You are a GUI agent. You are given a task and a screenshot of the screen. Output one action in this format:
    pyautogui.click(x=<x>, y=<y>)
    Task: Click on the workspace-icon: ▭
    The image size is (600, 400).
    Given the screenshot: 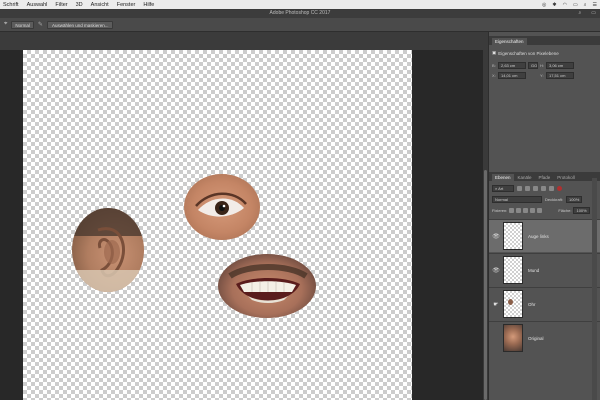 What is the action you would take?
    pyautogui.click(x=593, y=13)
    